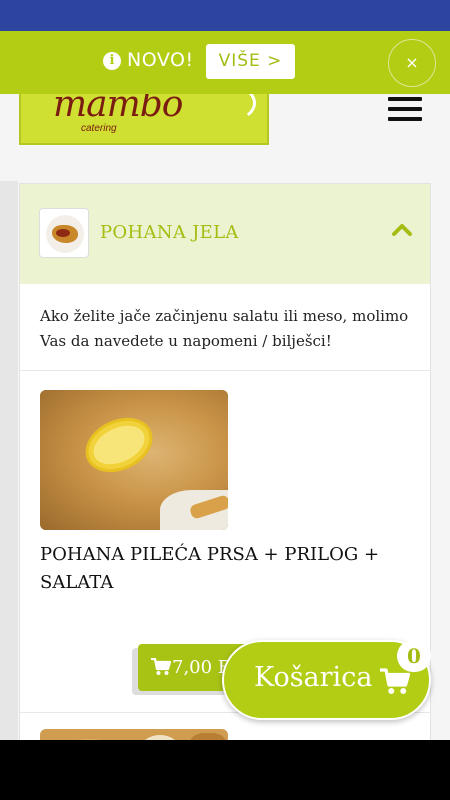 Image resolution: width=450 pixels, height=800 pixels. What do you see at coordinates (412, 63) in the screenshot?
I see `close-icon: ×` at bounding box center [412, 63].